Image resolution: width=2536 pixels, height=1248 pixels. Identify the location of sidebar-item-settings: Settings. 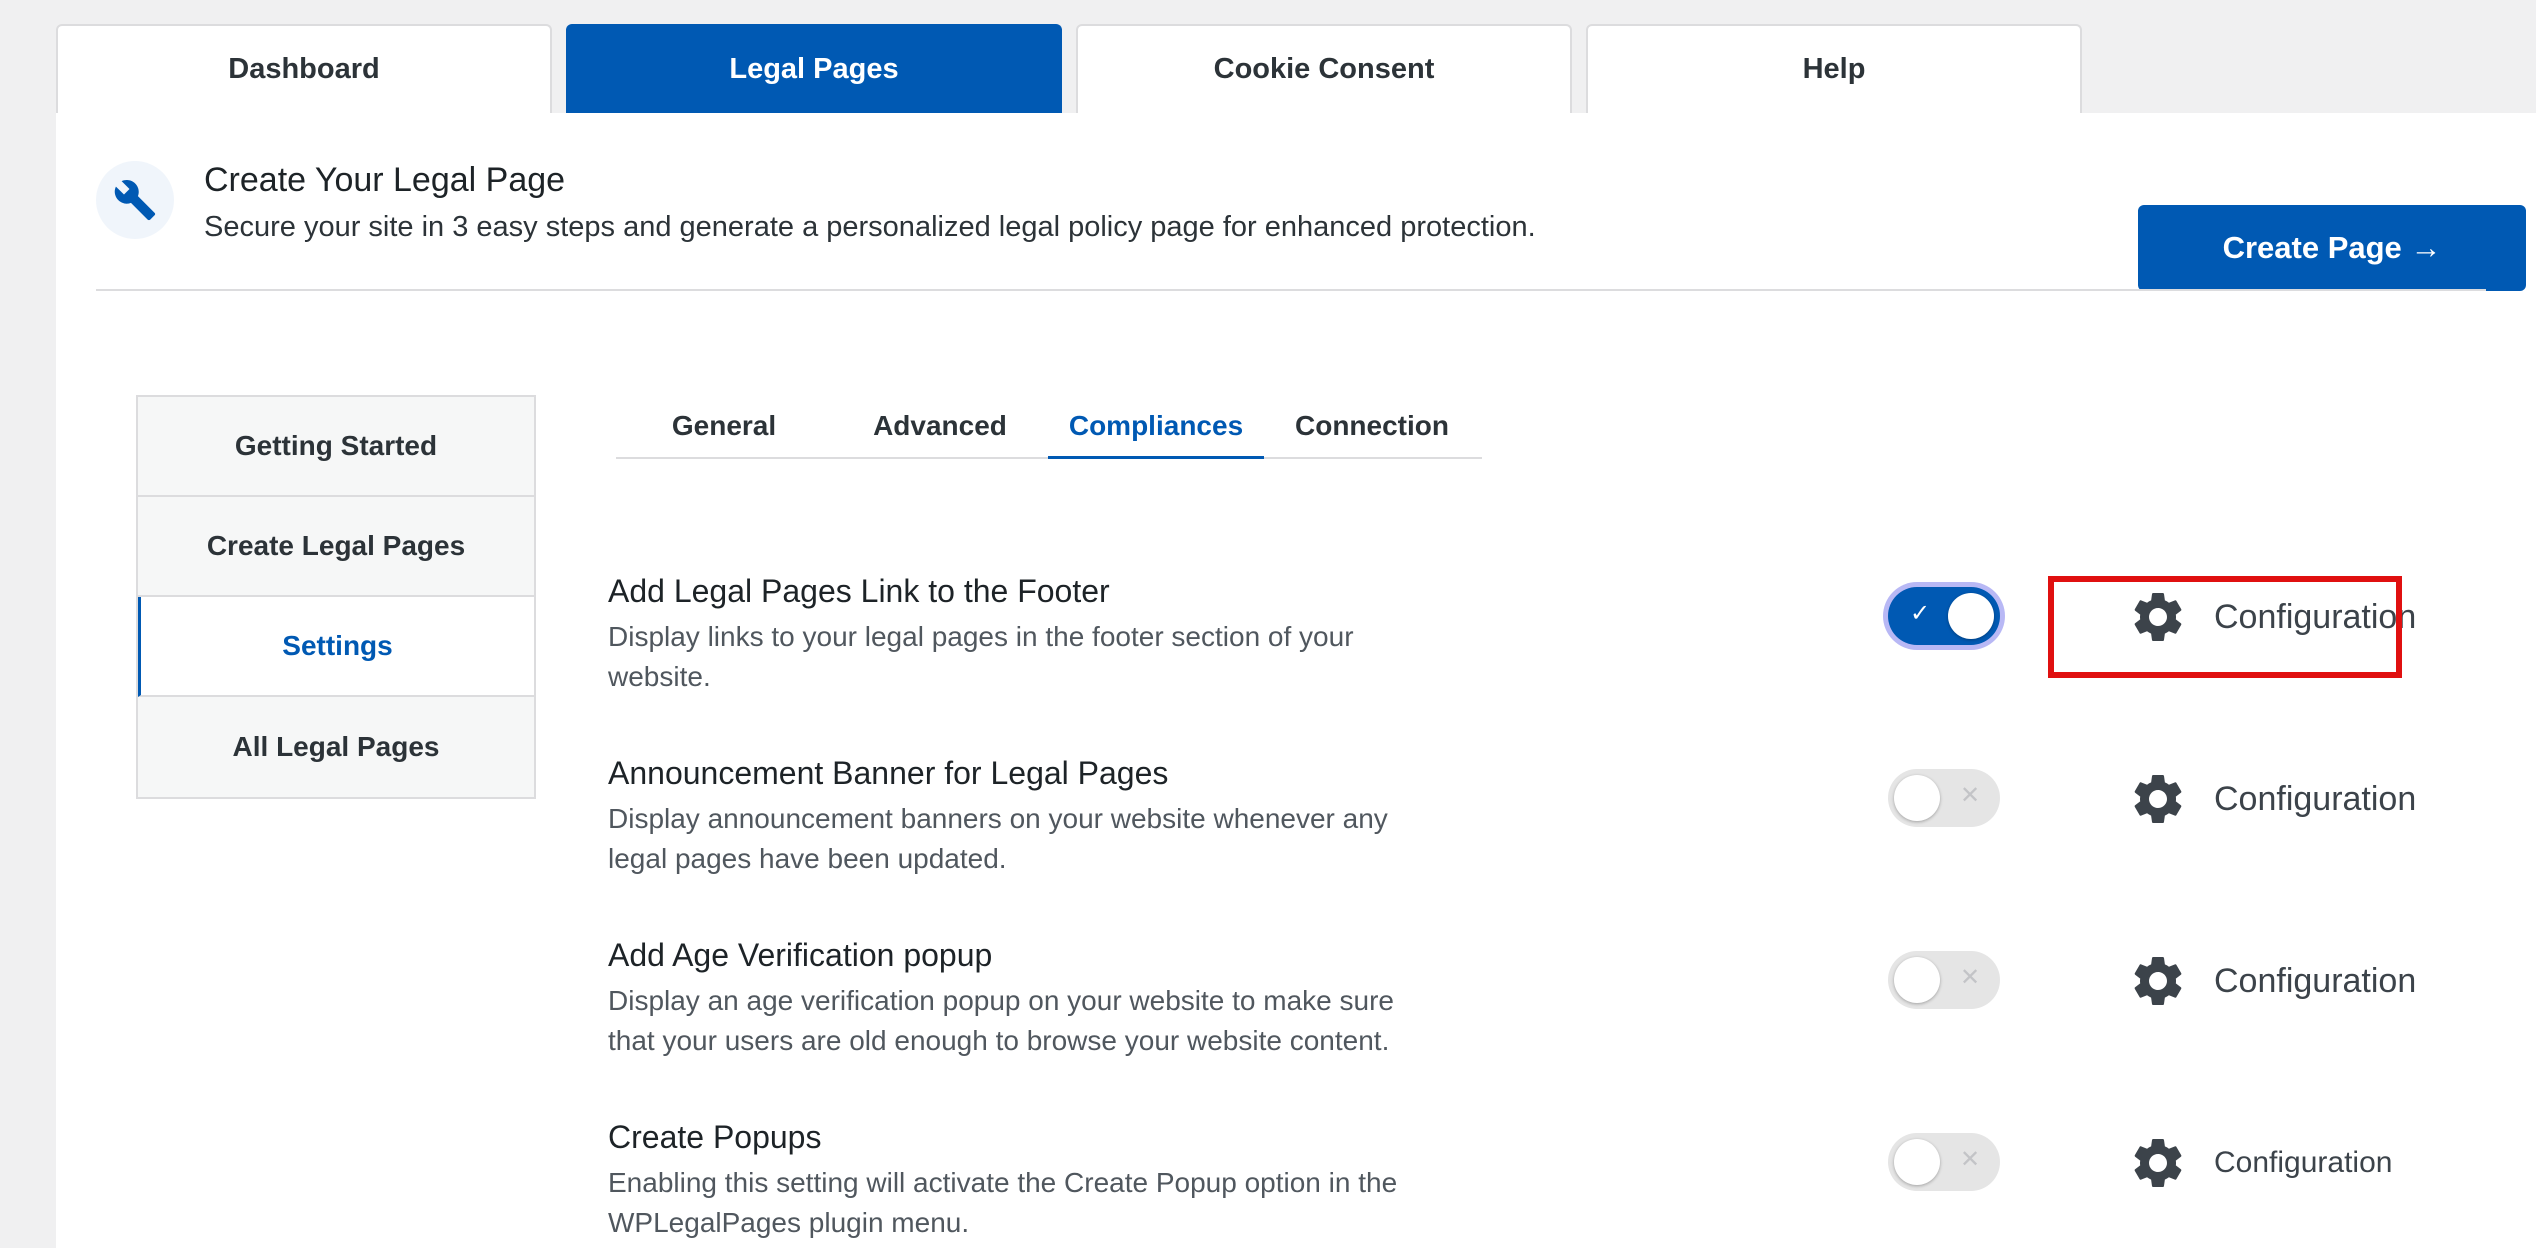
(336, 647).